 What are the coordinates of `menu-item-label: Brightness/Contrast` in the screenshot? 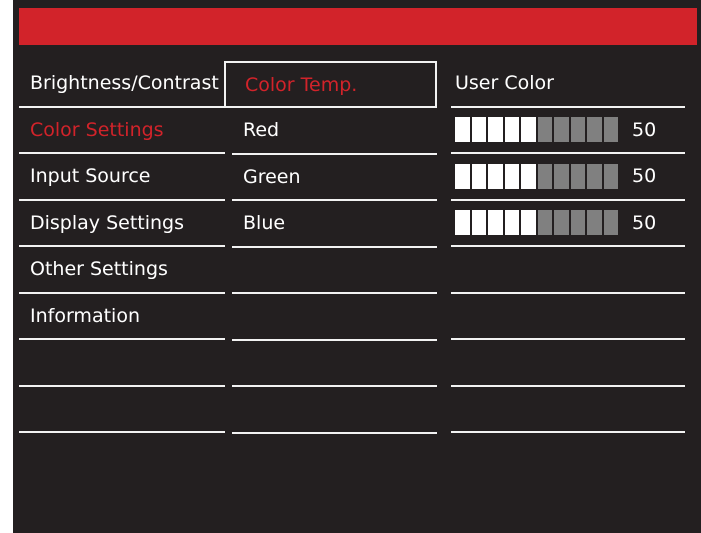 It's located at (124, 83).